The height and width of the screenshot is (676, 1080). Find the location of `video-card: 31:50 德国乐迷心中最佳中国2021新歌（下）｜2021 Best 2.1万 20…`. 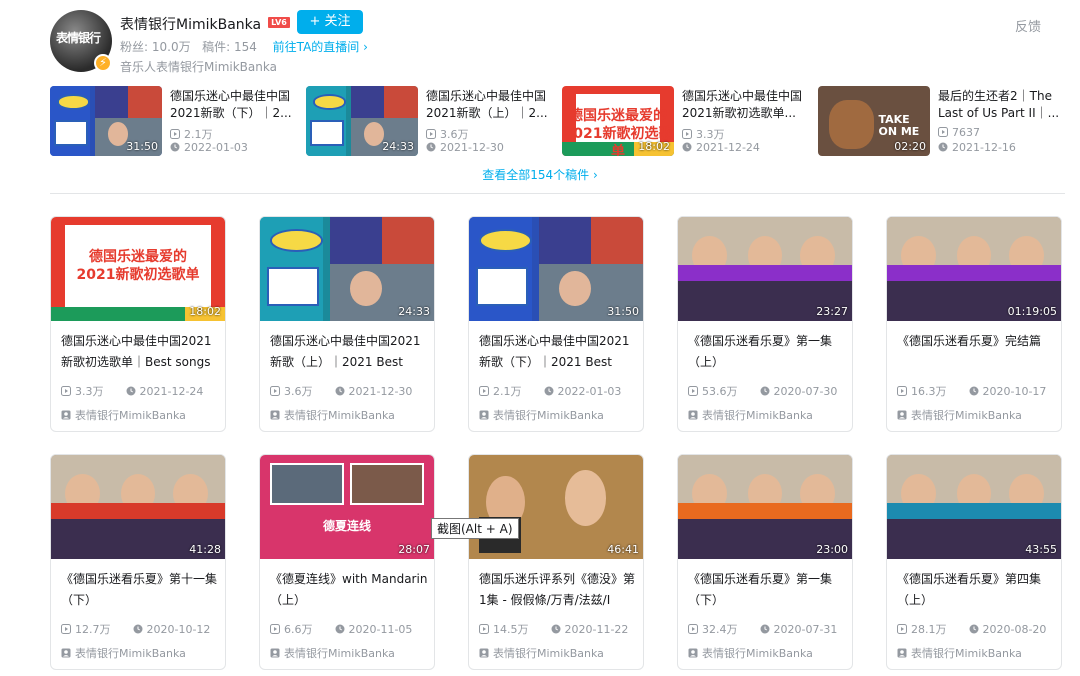

video-card: 31:50 德国乐迷心中最佳中国2021新歌（下）｜2021 Best 2.1万 20… is located at coordinates (556, 324).